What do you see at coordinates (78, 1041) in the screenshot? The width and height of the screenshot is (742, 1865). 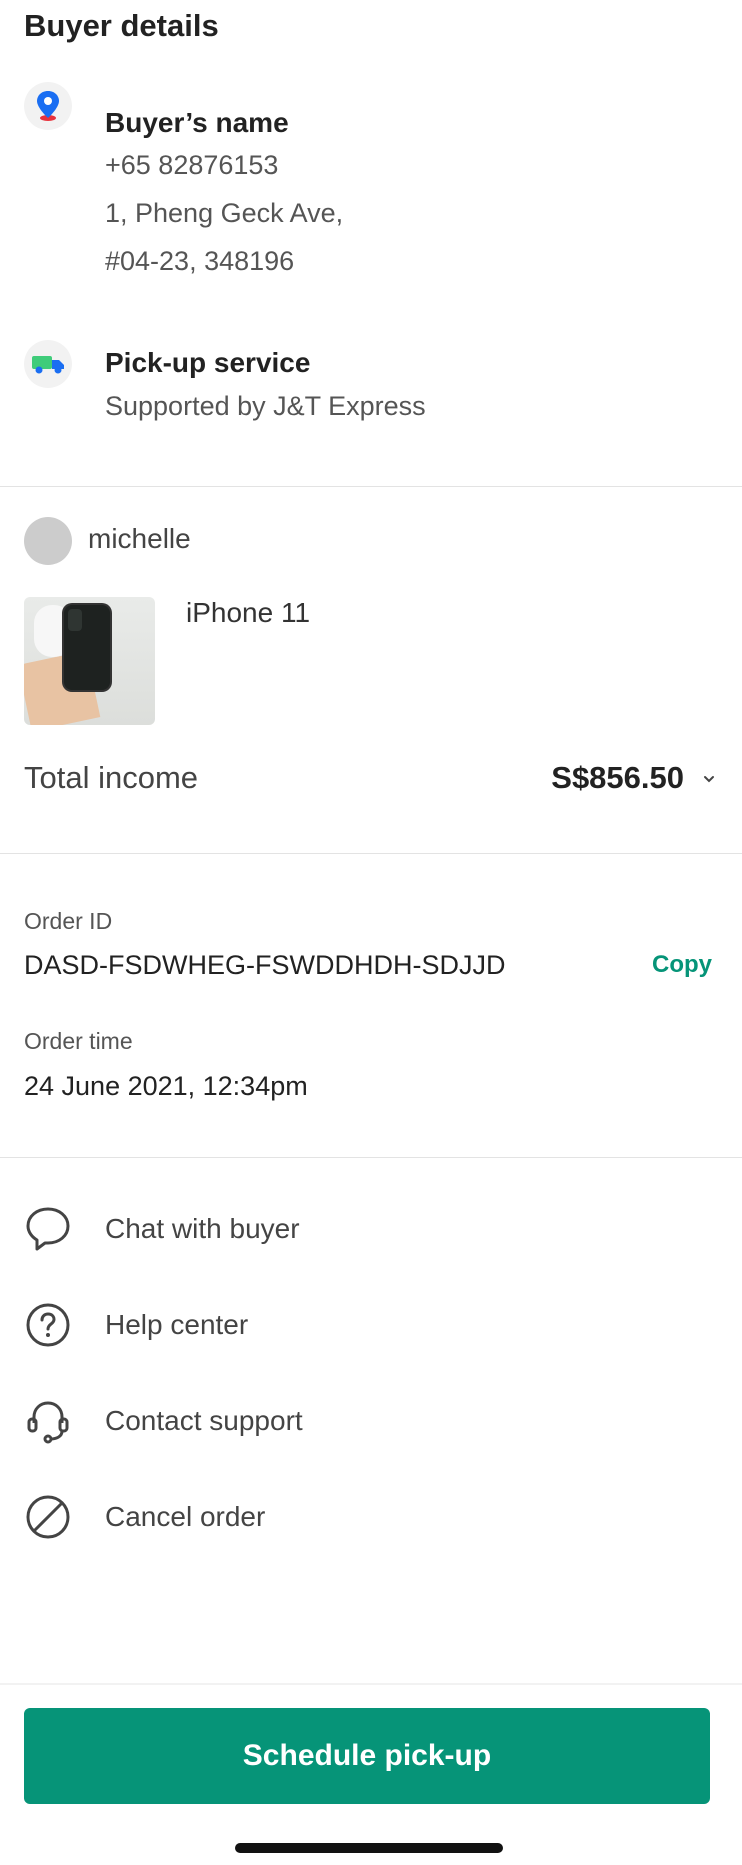 I see `order-time-label: Order time` at bounding box center [78, 1041].